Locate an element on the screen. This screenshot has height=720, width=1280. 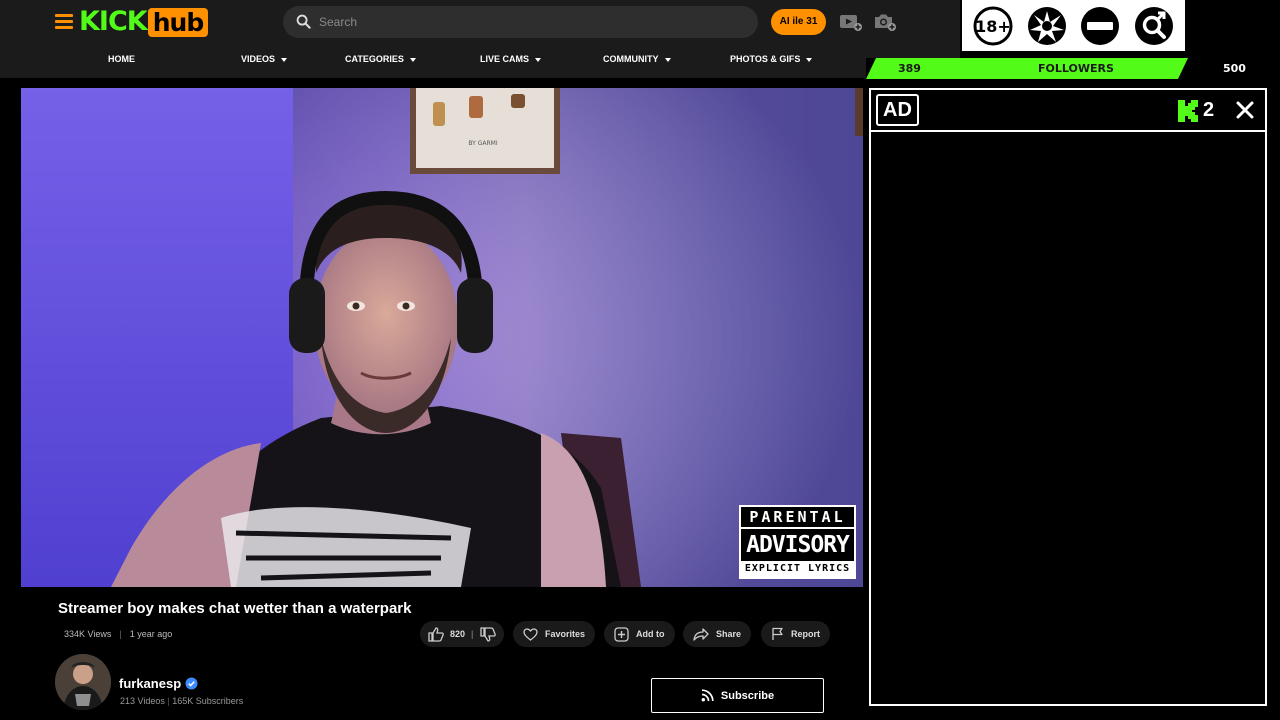
nav-photos-gifs-label: PHOTOS & GIFS is located at coordinates (765, 59).